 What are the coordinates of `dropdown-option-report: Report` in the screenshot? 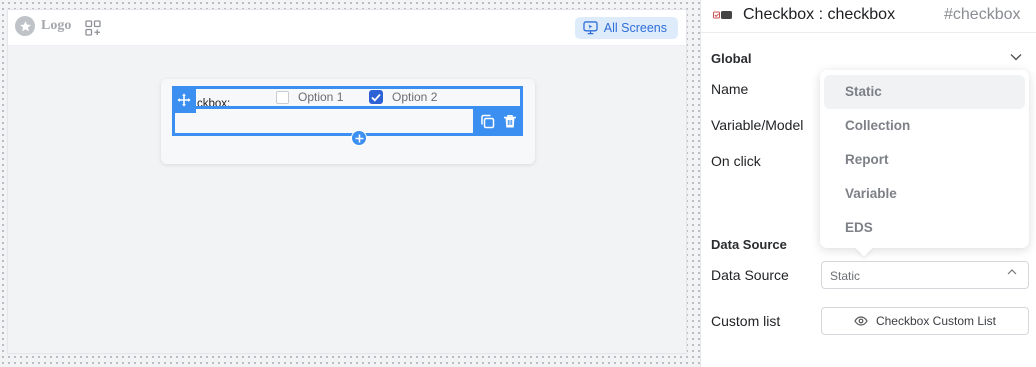 It's located at (924, 160).